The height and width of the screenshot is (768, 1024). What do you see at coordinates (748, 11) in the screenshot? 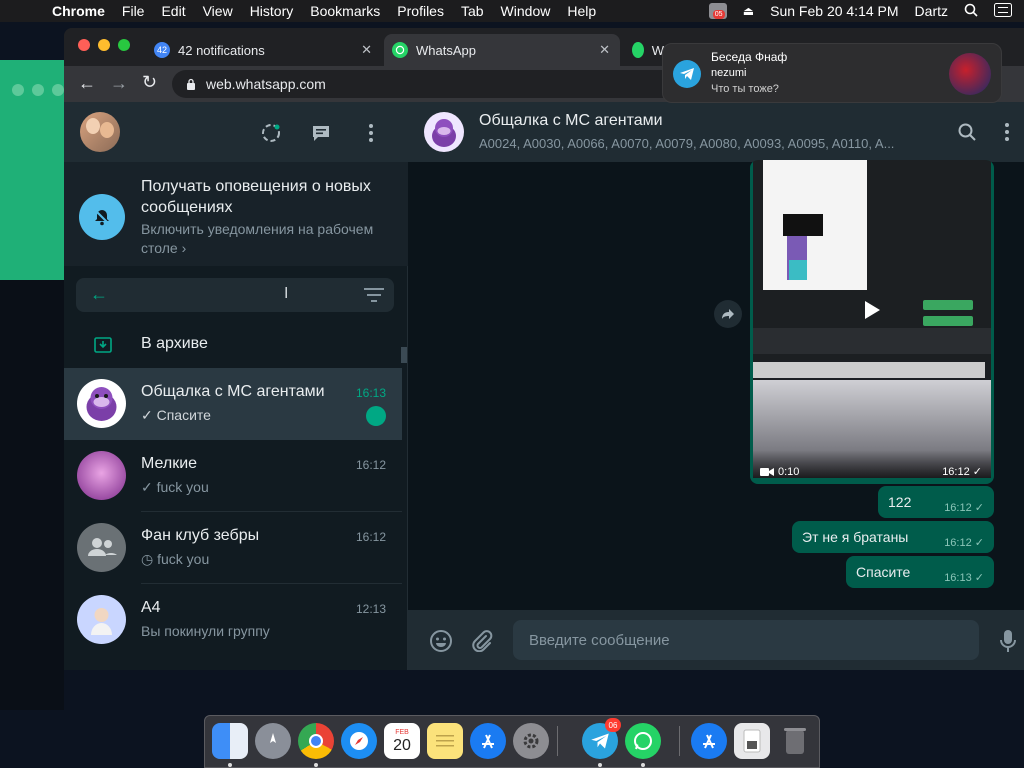
I see `airplay-icon: ⏏` at bounding box center [748, 11].